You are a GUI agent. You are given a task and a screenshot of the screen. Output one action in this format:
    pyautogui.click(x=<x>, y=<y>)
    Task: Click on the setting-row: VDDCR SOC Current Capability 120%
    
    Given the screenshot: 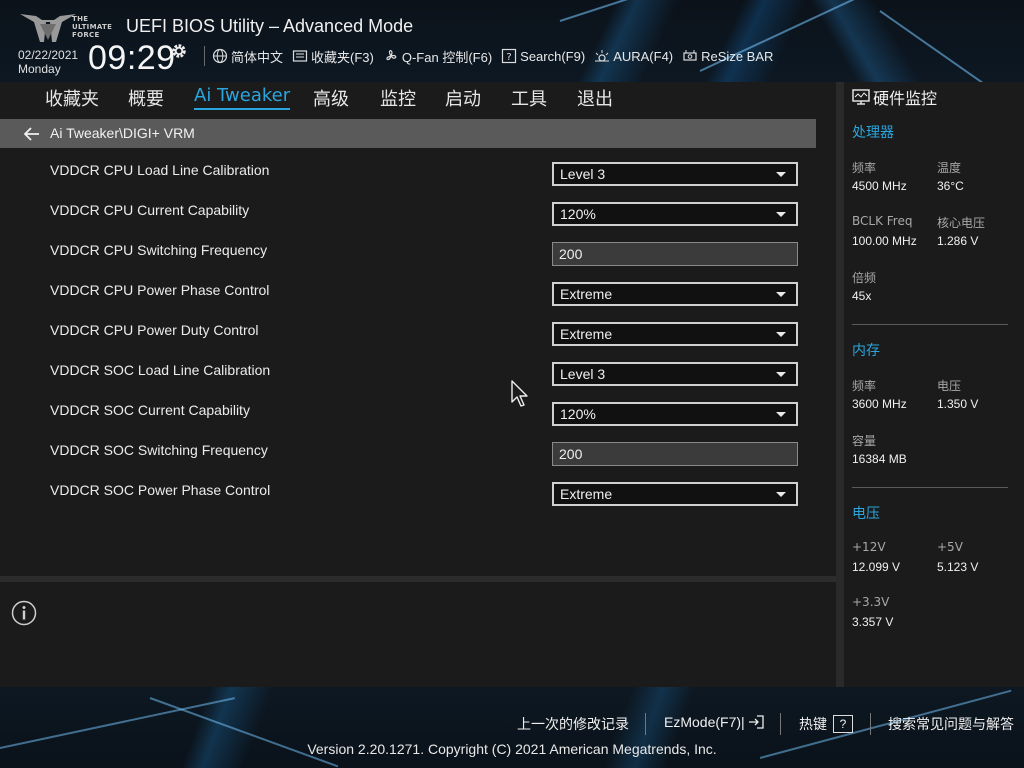 What is the action you would take?
    pyautogui.click(x=408, y=422)
    